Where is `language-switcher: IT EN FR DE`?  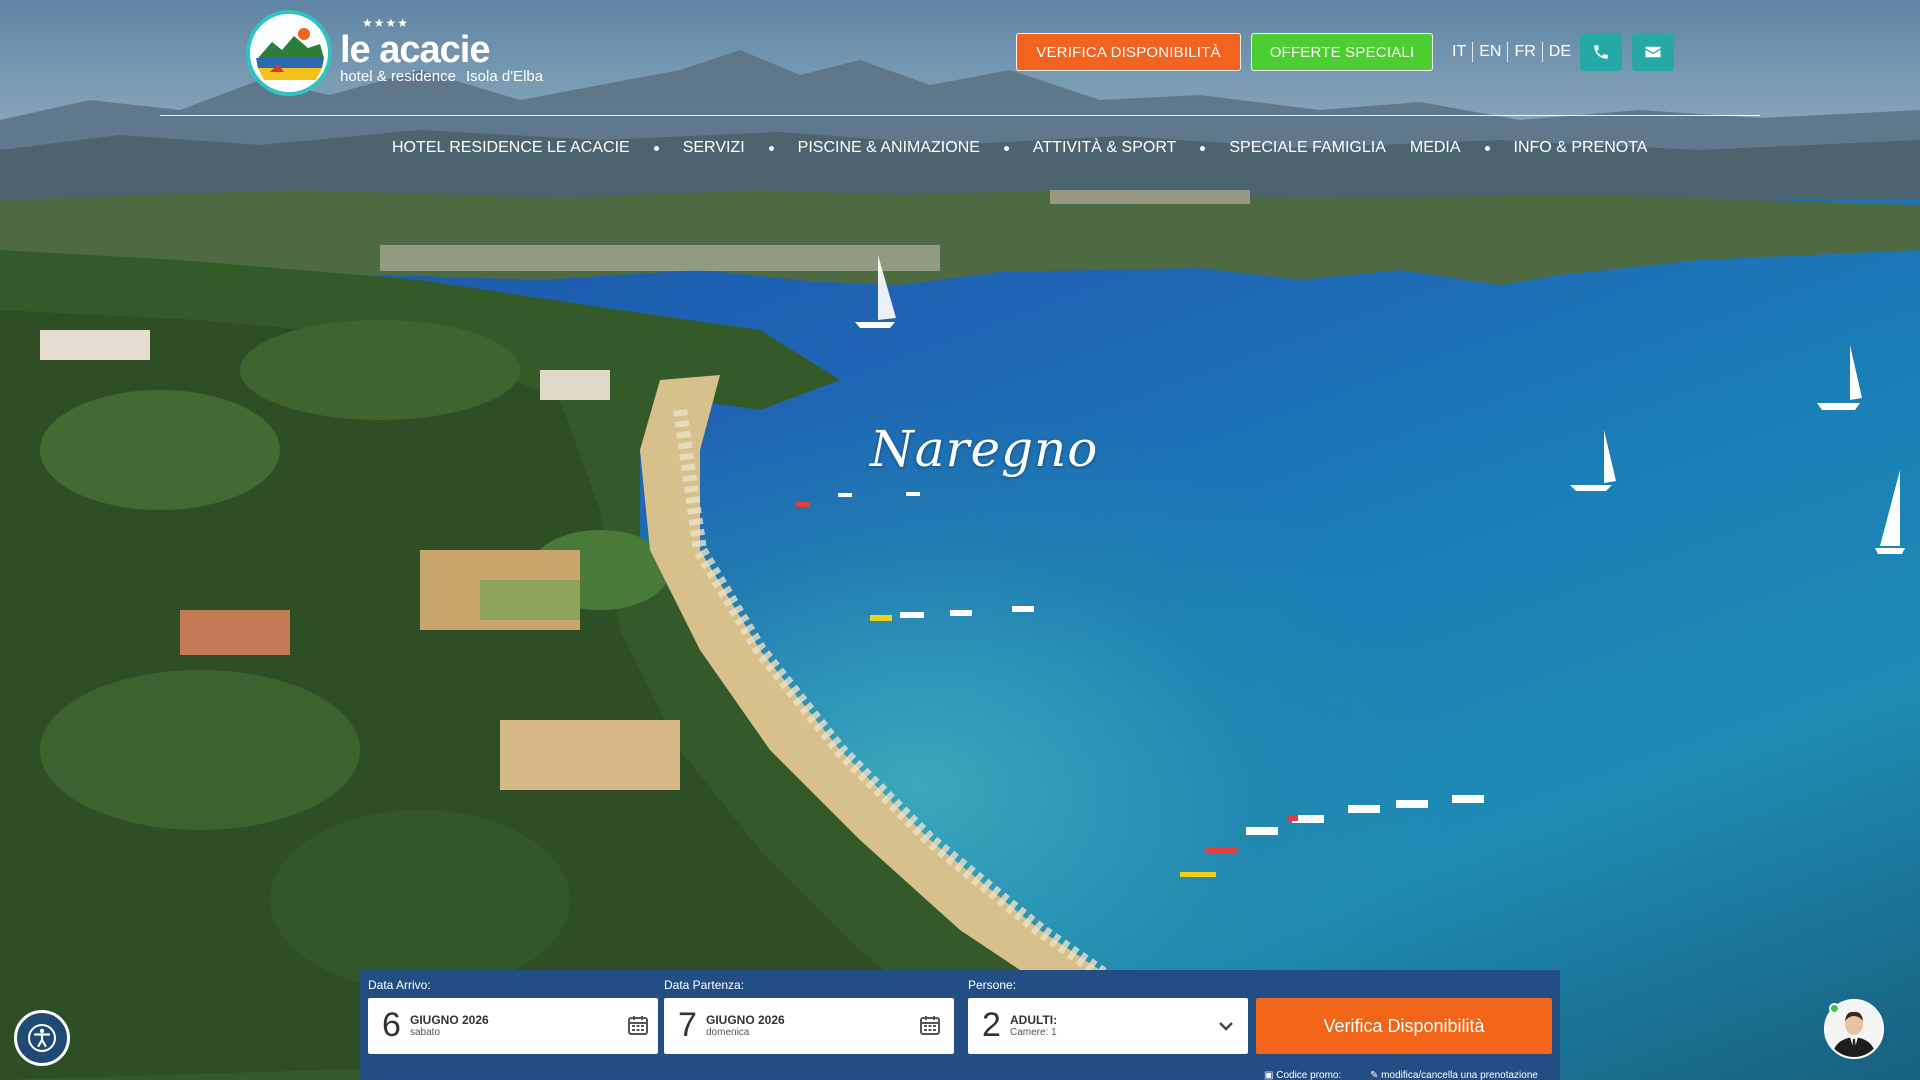 language-switcher: IT EN FR DE is located at coordinates (1511, 52).